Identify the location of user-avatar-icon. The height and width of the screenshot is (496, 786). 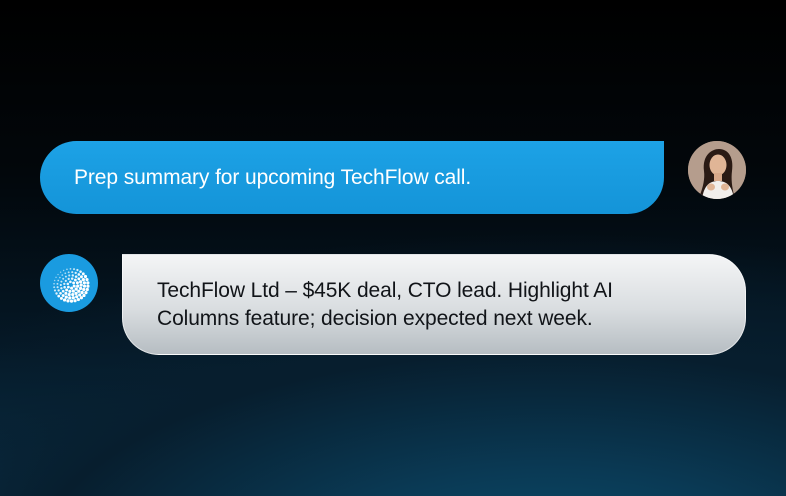
(717, 170).